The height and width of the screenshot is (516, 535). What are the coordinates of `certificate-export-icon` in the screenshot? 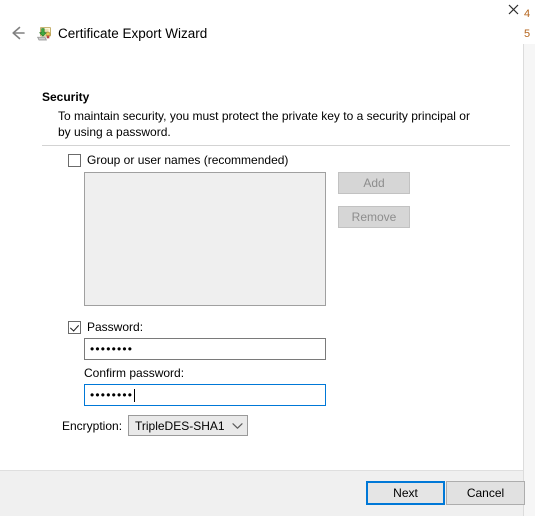 It's located at (44, 33).